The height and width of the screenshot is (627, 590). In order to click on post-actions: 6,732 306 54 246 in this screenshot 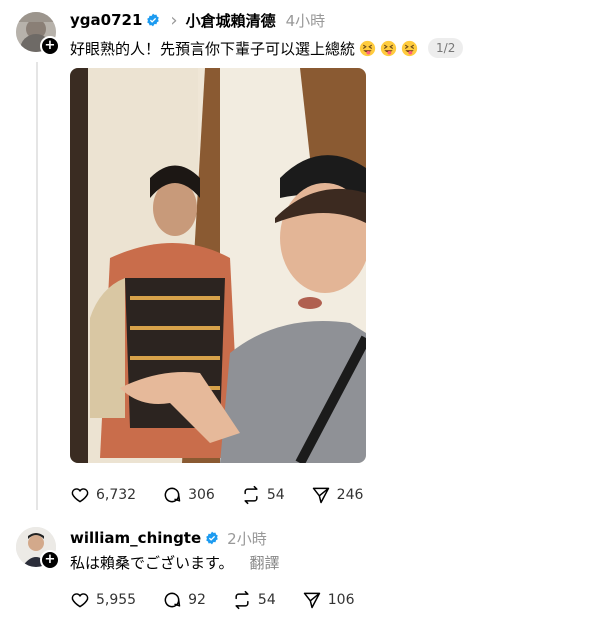, I will do `click(229, 495)`.